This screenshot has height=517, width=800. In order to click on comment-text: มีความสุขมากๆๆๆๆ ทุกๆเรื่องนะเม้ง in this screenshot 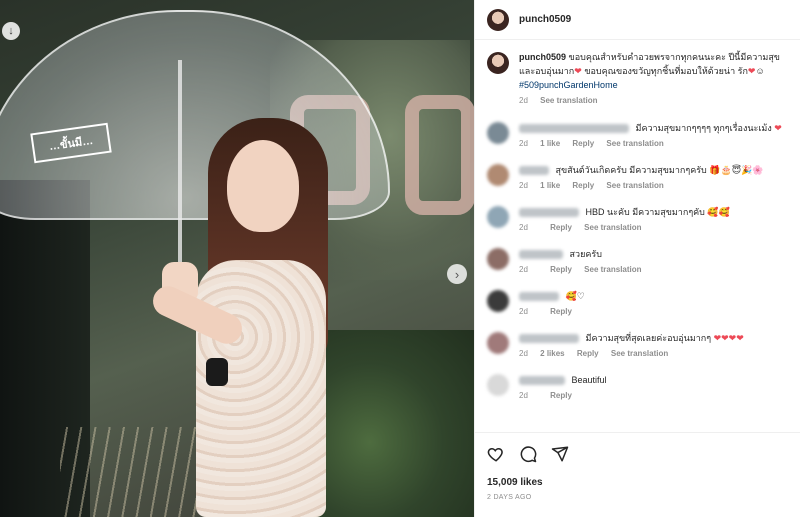, I will do `click(703, 128)`.